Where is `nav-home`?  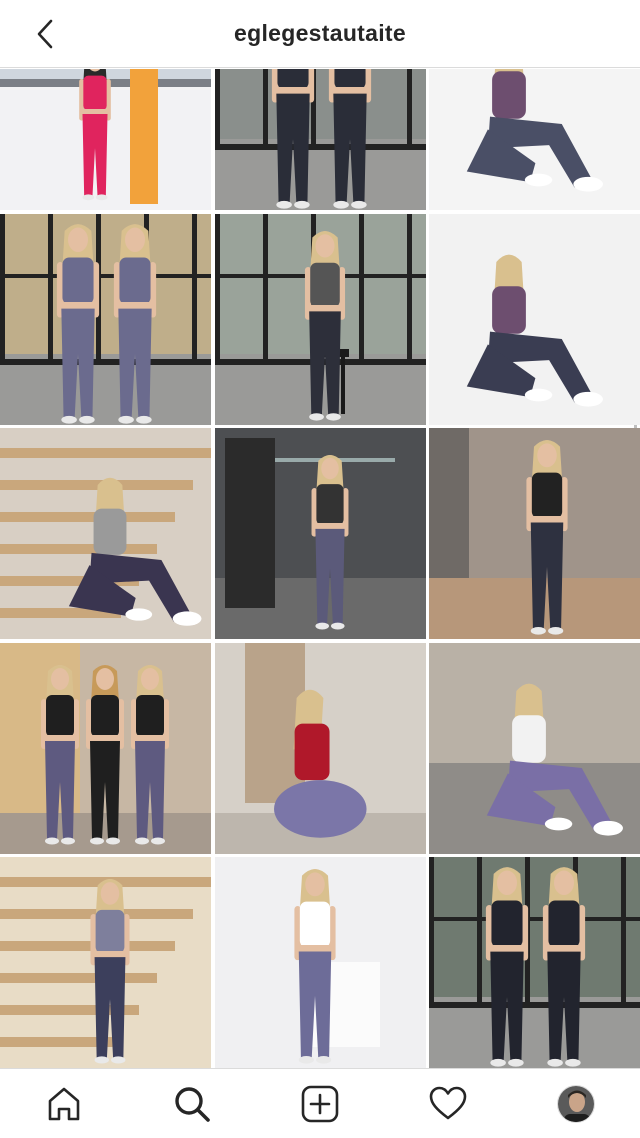
nav-home is located at coordinates (64, 1104).